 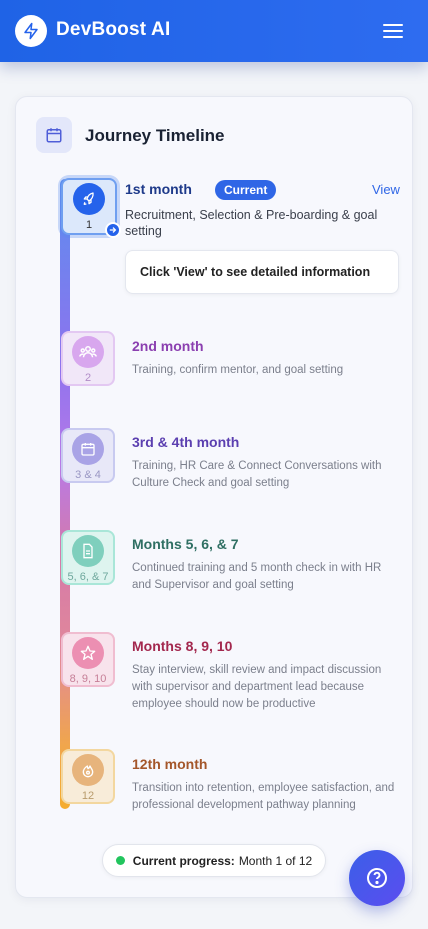 I want to click on app-title: DevBoost AI, so click(x=113, y=29).